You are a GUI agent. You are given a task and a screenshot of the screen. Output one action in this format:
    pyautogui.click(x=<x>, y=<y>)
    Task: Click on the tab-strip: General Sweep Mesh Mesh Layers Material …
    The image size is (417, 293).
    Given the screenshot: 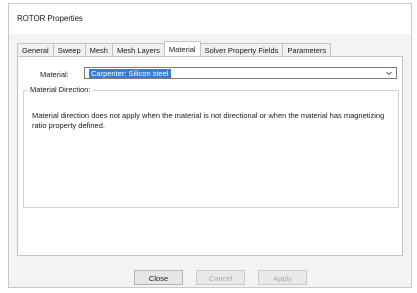 What is the action you would take?
    pyautogui.click(x=174, y=48)
    